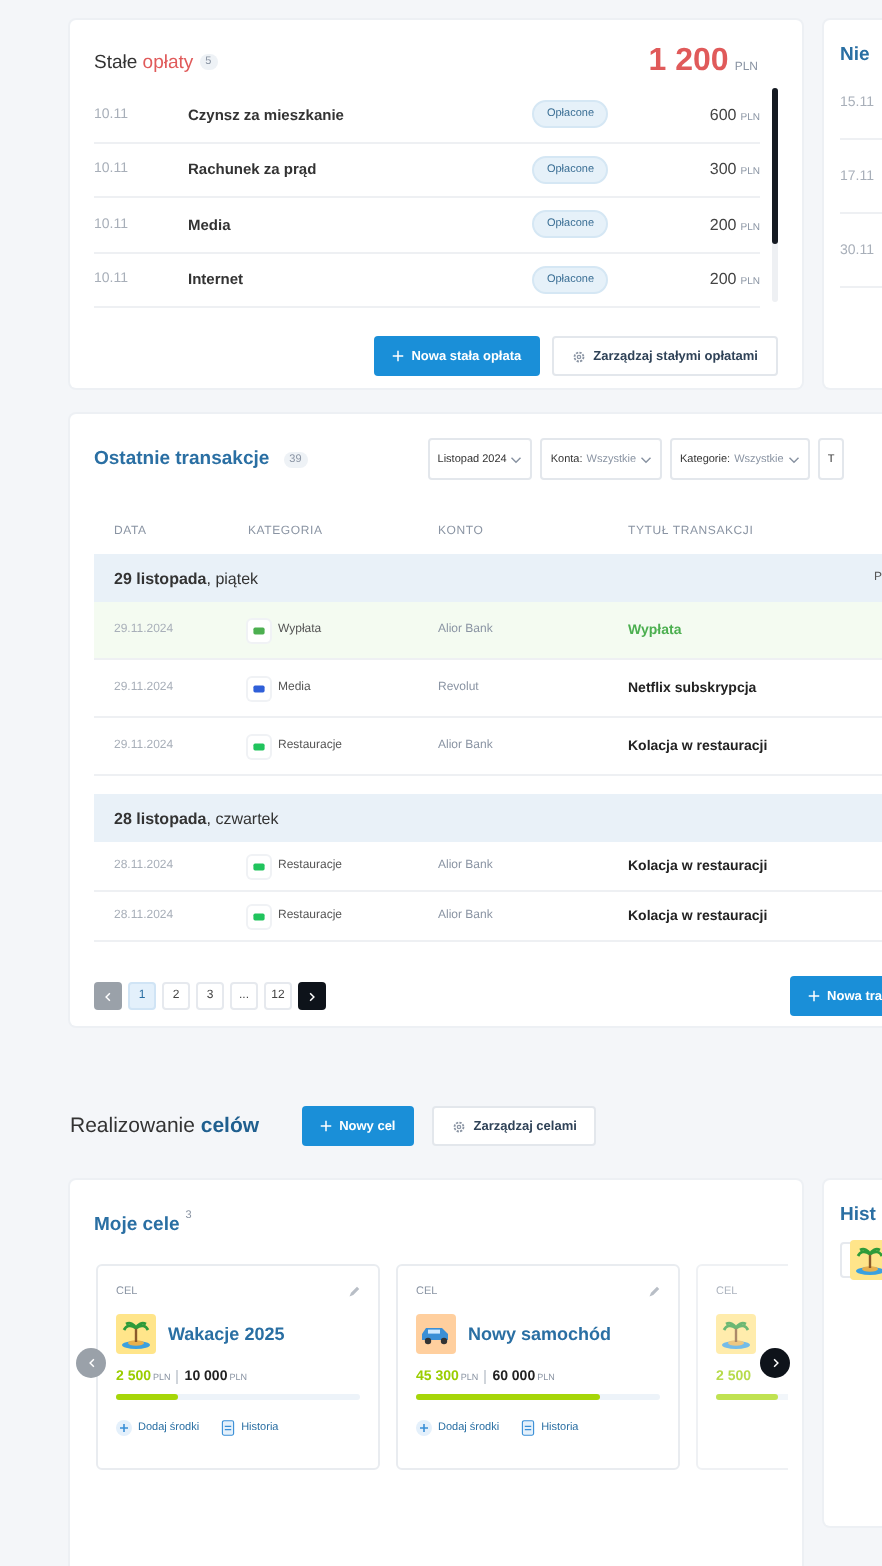  Describe the element at coordinates (137, 1225) in the screenshot. I see `card-title: Moje cele` at that location.